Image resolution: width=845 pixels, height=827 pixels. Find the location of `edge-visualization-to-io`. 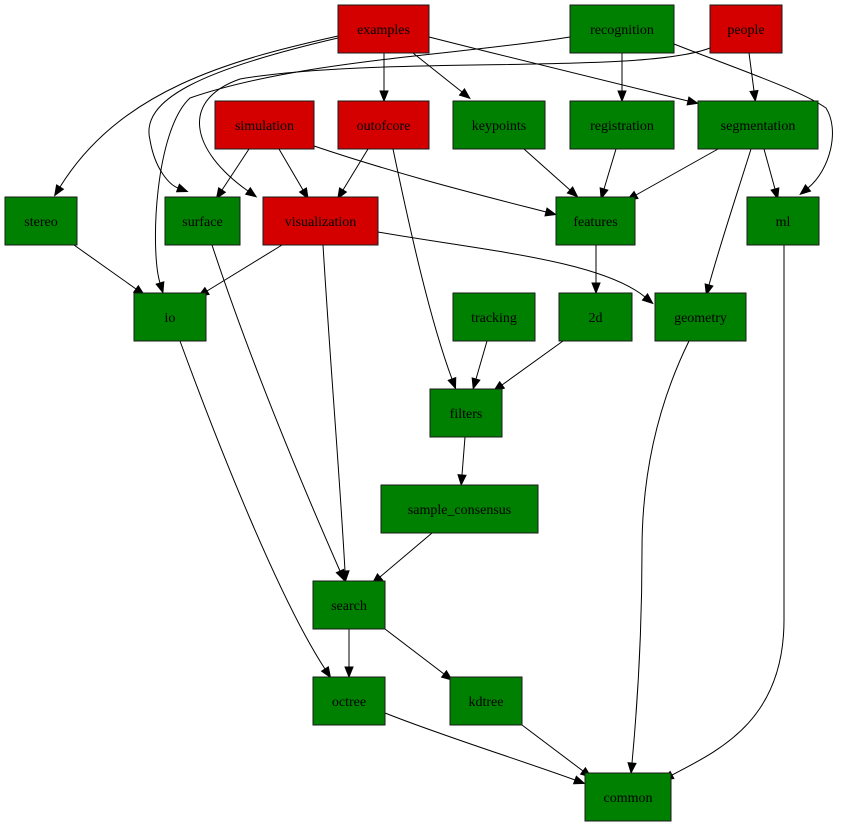

edge-visualization-to-io is located at coordinates (240, 270).